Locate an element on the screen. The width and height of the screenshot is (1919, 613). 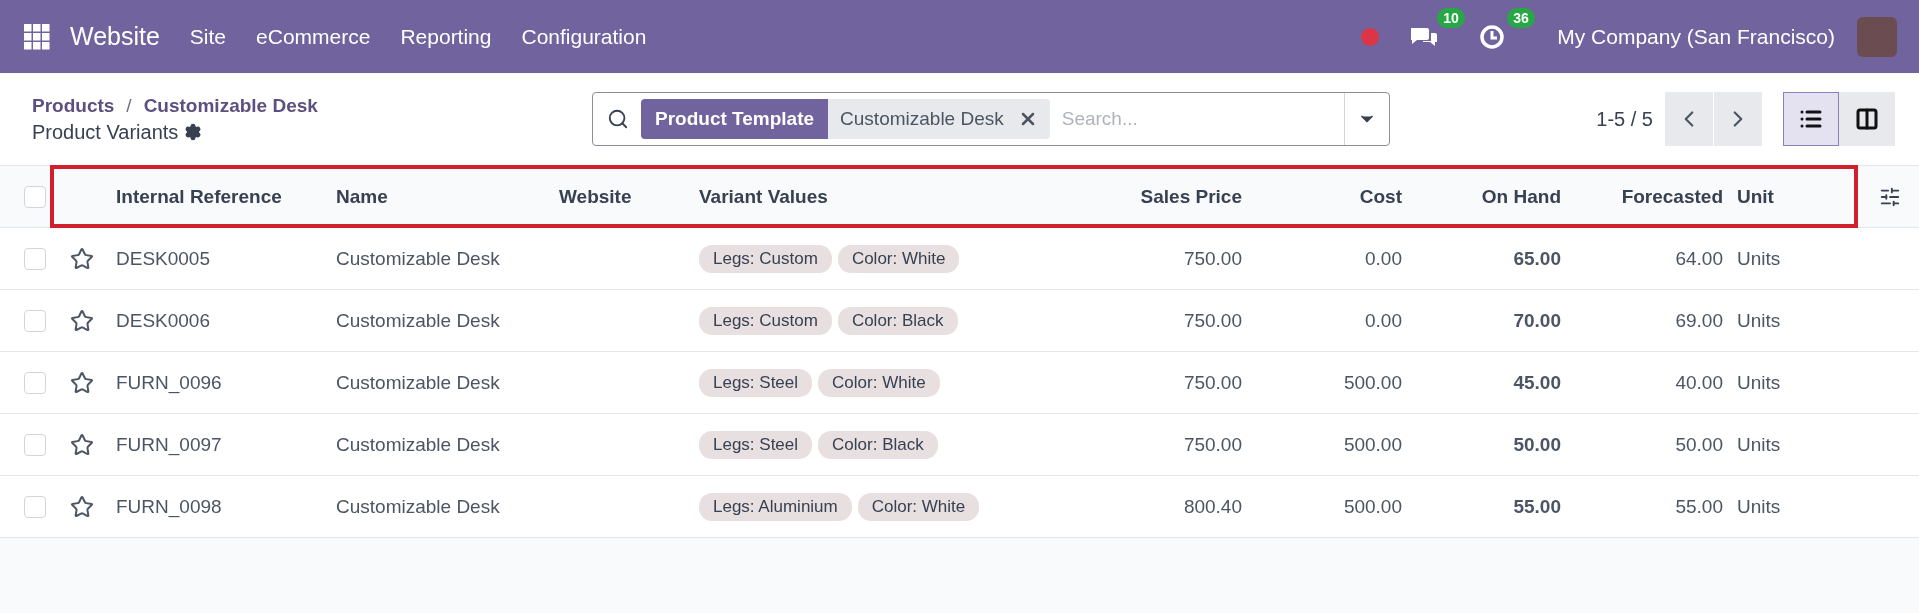
app-grid-icon is located at coordinates (37, 36).